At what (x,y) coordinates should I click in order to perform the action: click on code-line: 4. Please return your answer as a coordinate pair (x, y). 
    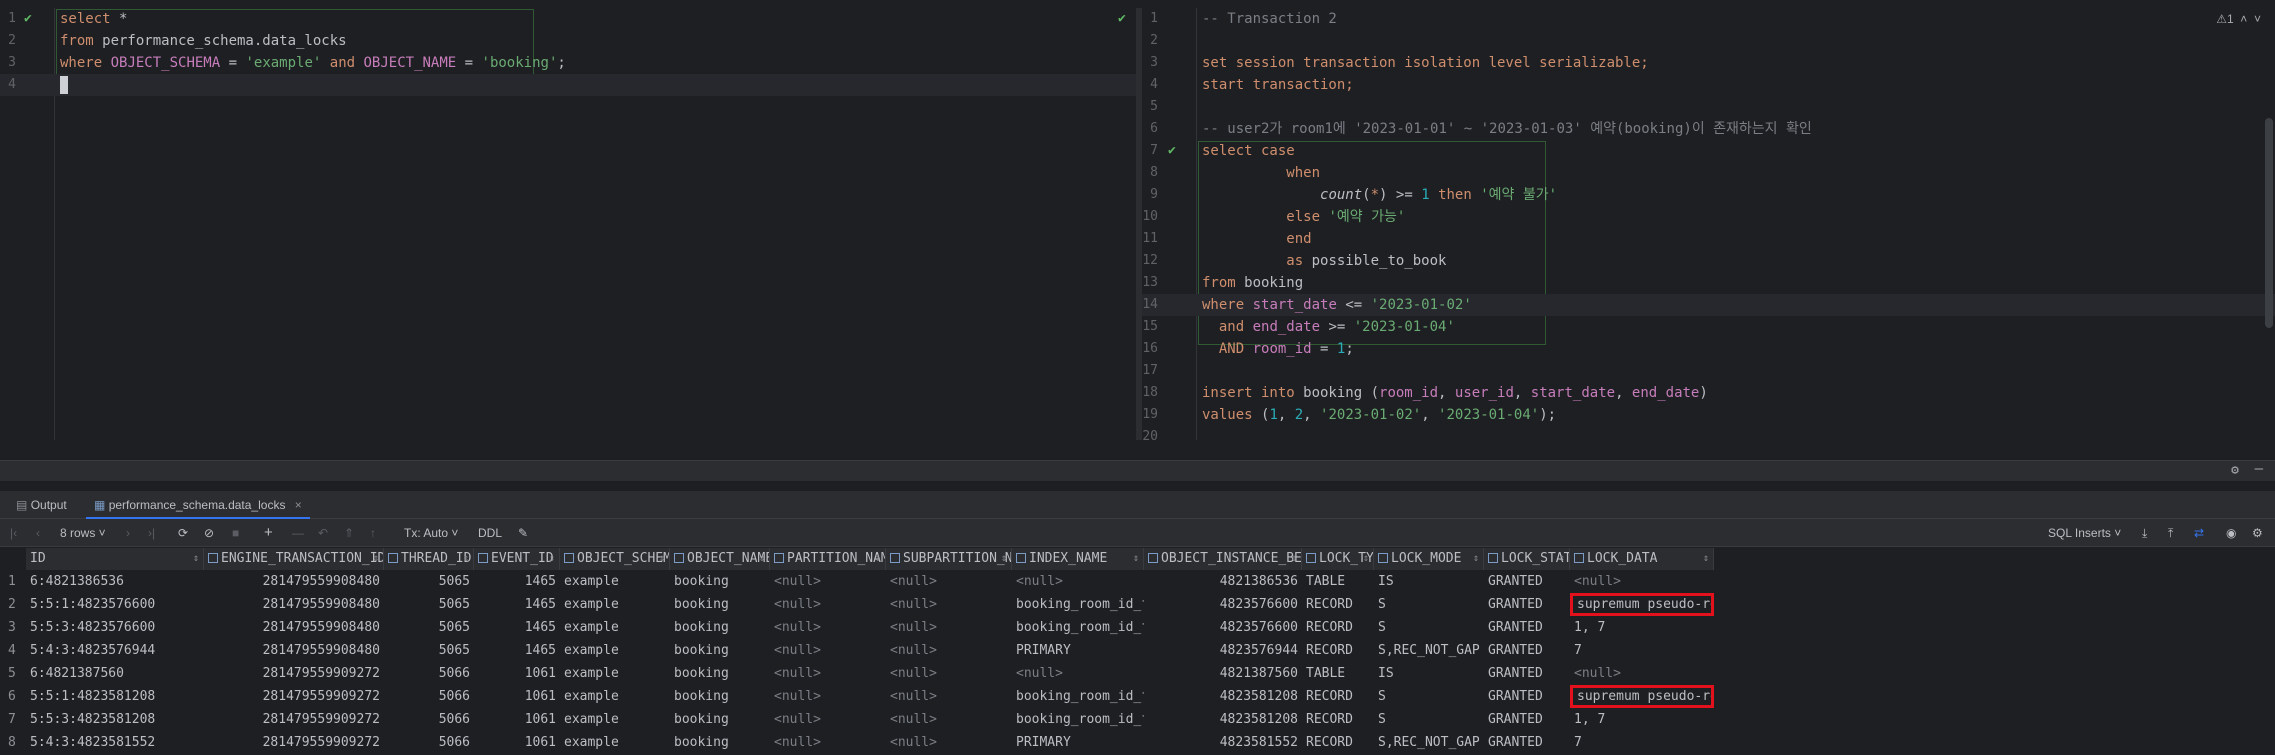
    Looking at the image, I should click on (568, 85).